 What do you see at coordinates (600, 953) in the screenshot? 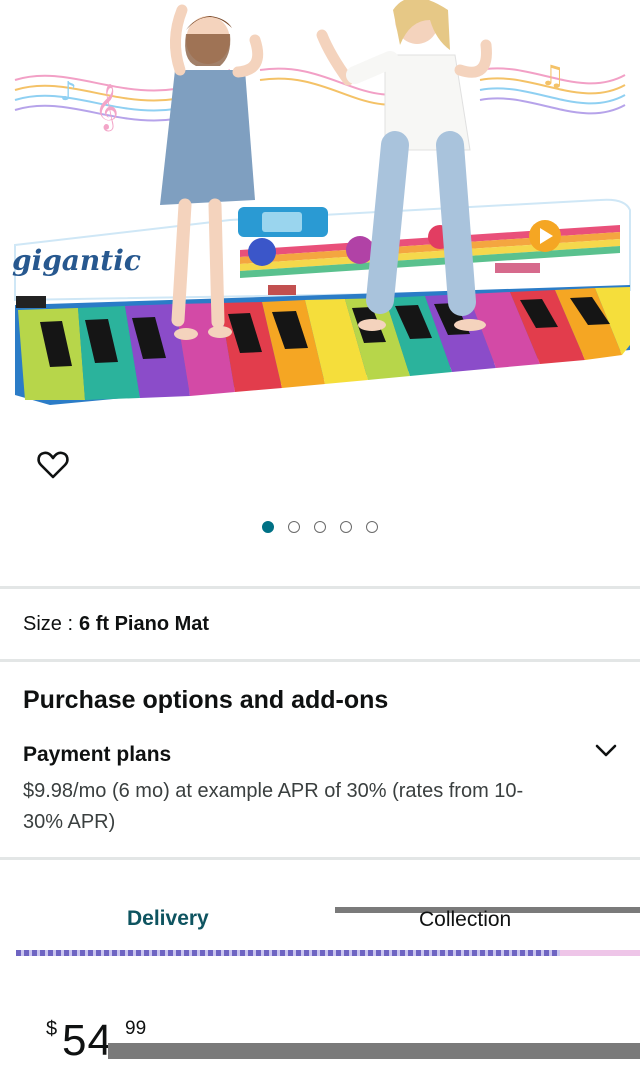
I see `tab-underline-end` at bounding box center [600, 953].